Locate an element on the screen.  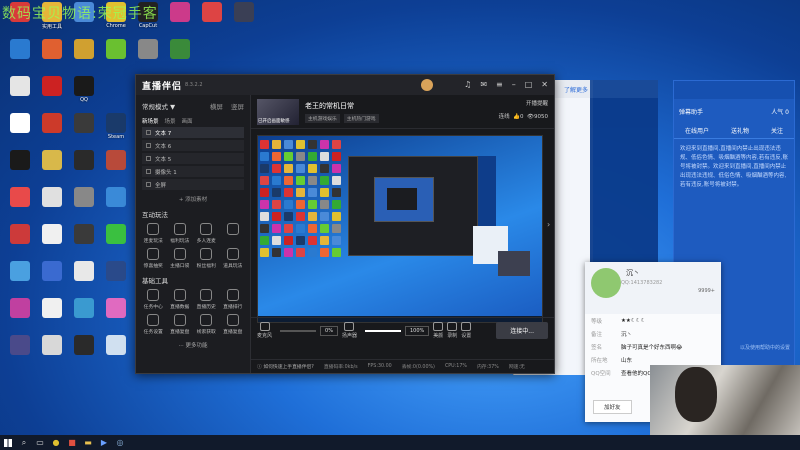
user-avatar is located at coordinates (427, 85).